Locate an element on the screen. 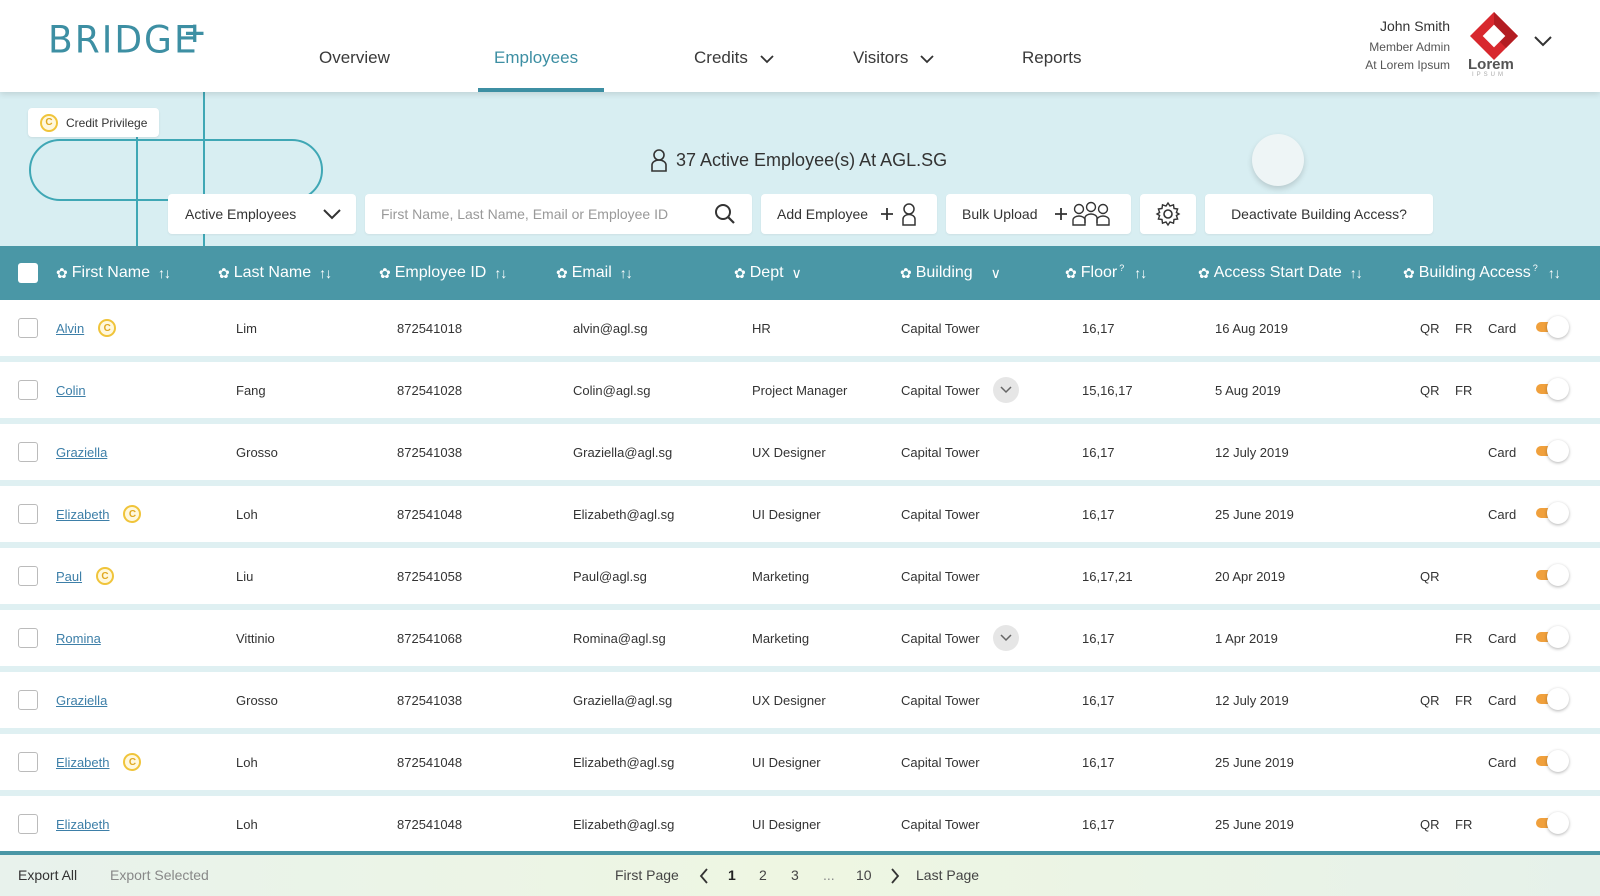 This screenshot has height=896, width=1600. bridge-logo: BRIDGE is located at coordinates (123, 40).